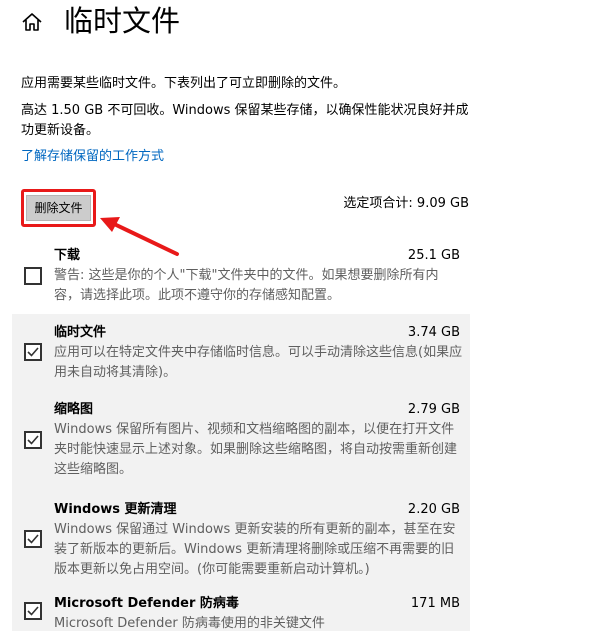  I want to click on item-description: Microsoft Defender 防病毒使用的非关键文件, so click(189, 623).